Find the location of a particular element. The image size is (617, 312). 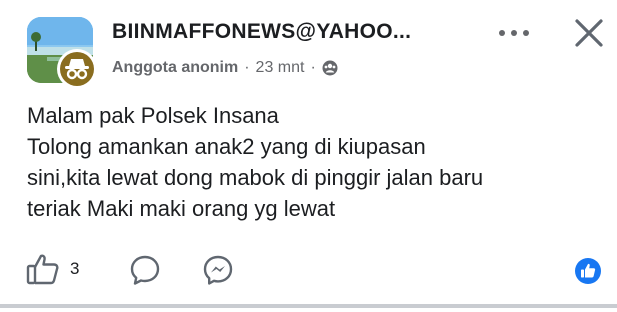

anonymous-icon is located at coordinates (77, 69).